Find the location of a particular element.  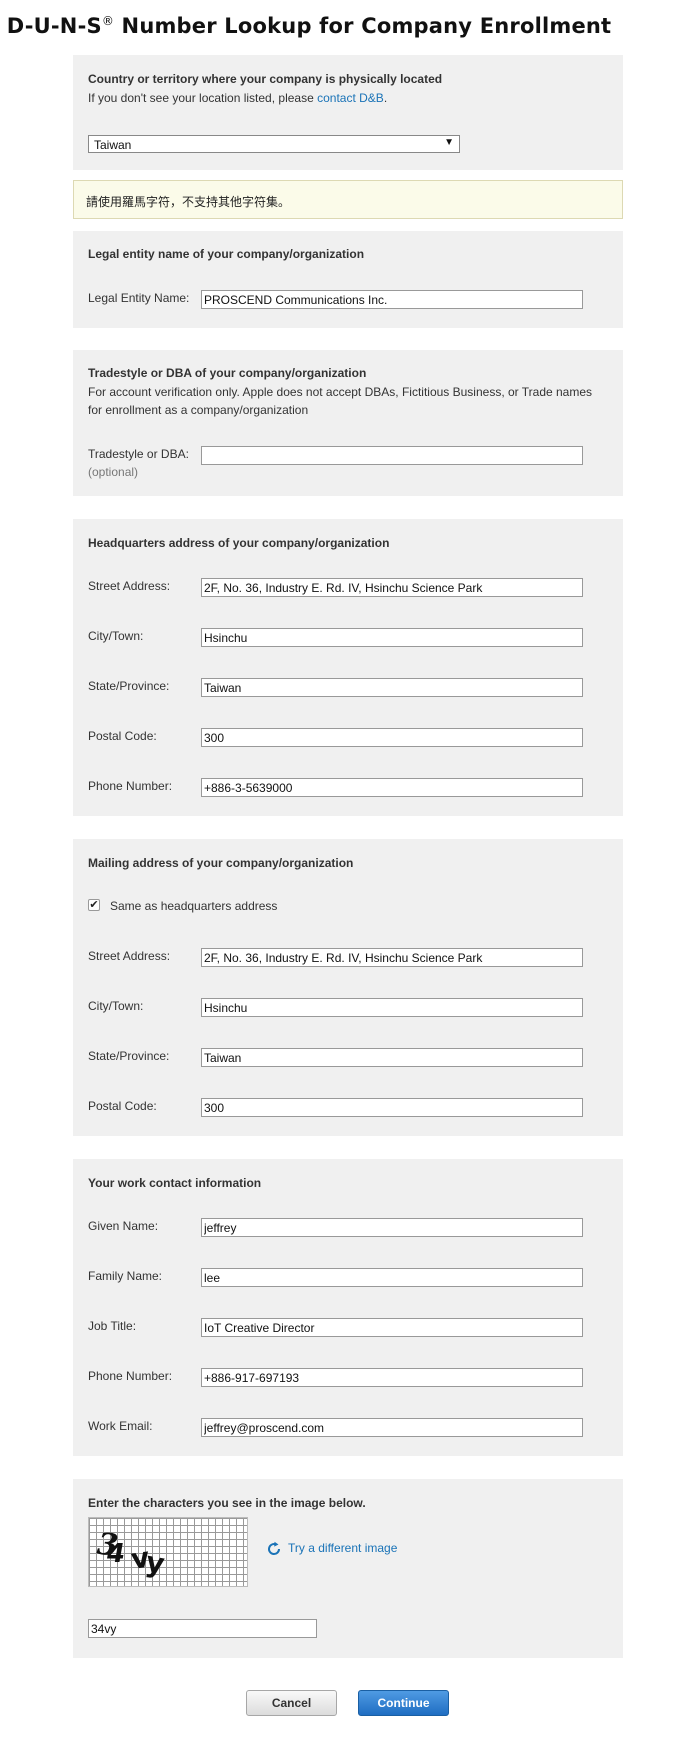

charset-notice: 請使用羅馬字符，不支持其他字符集。 is located at coordinates (348, 199).